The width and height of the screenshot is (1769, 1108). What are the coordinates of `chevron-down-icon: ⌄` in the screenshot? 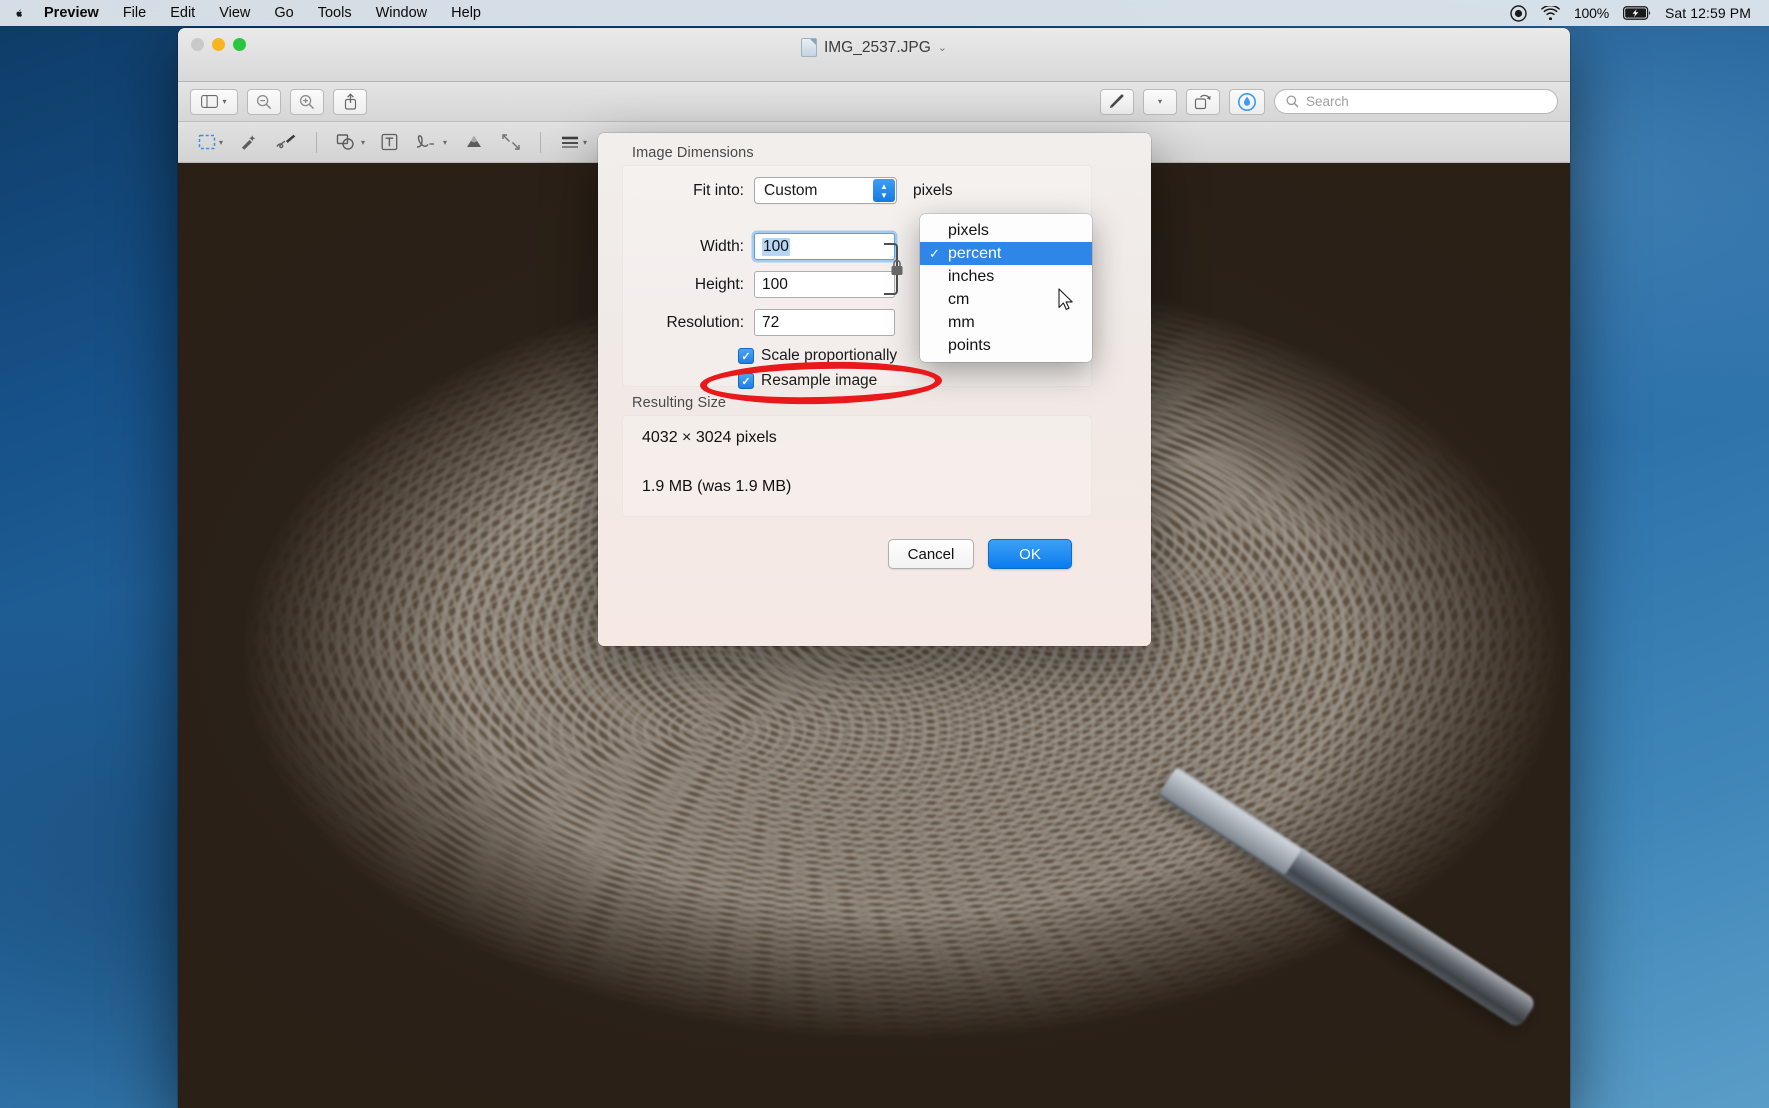 It's located at (942, 47).